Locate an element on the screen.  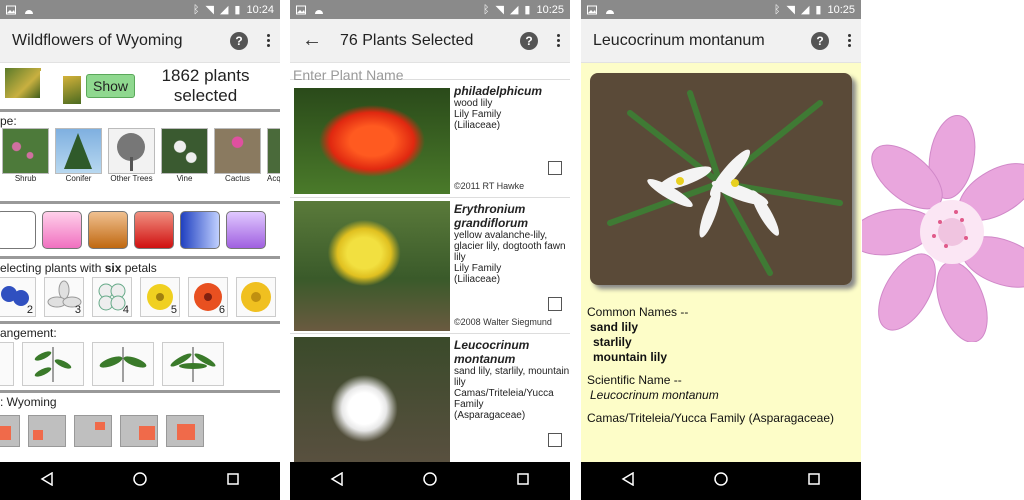
petal-row: 2 3 4 5 6 is located at coordinates (140, 297).